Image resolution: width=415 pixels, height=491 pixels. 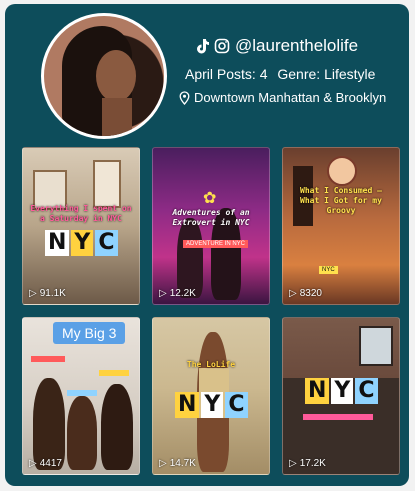 What do you see at coordinates (338, 417) in the screenshot?
I see `caption-sticker` at bounding box center [338, 417].